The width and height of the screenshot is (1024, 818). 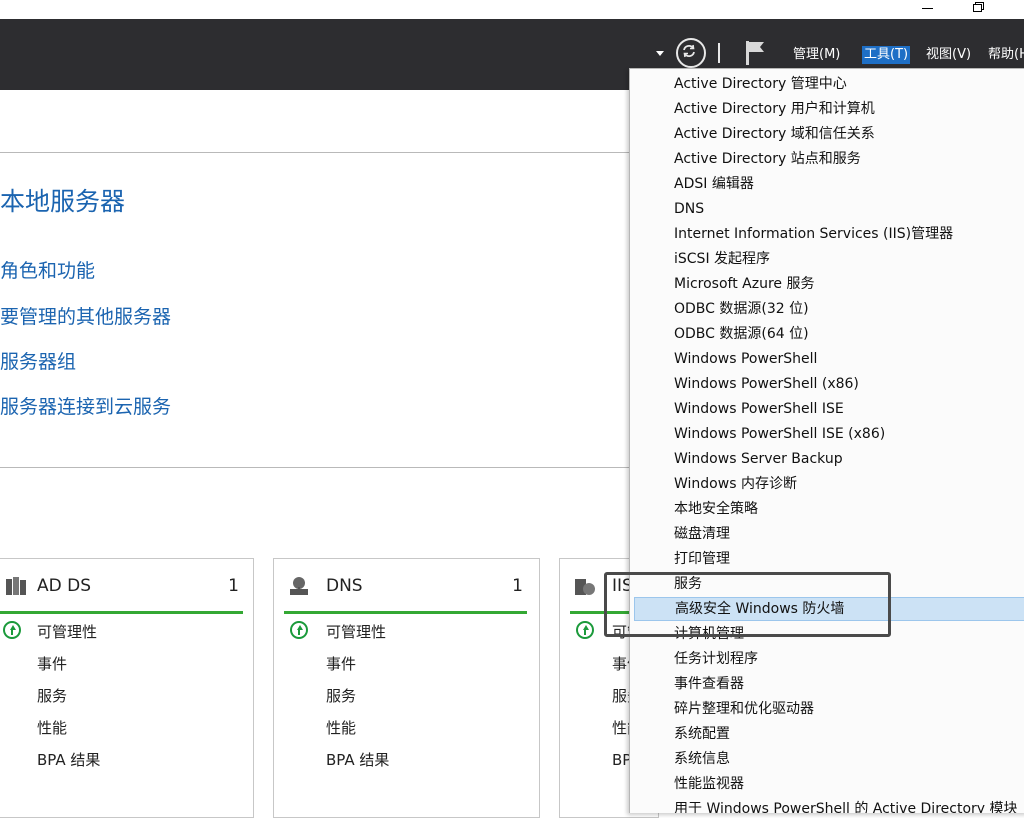 I want to click on tools-item-system-configuration: 系统配置, so click(x=829, y=734).